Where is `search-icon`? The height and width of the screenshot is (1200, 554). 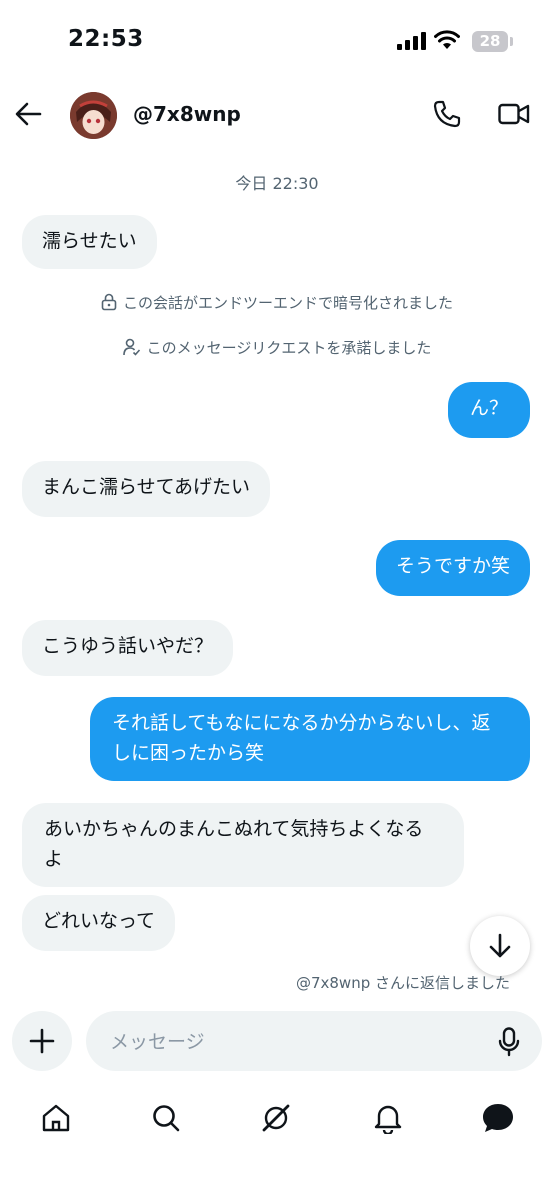
search-icon is located at coordinates (166, 1118).